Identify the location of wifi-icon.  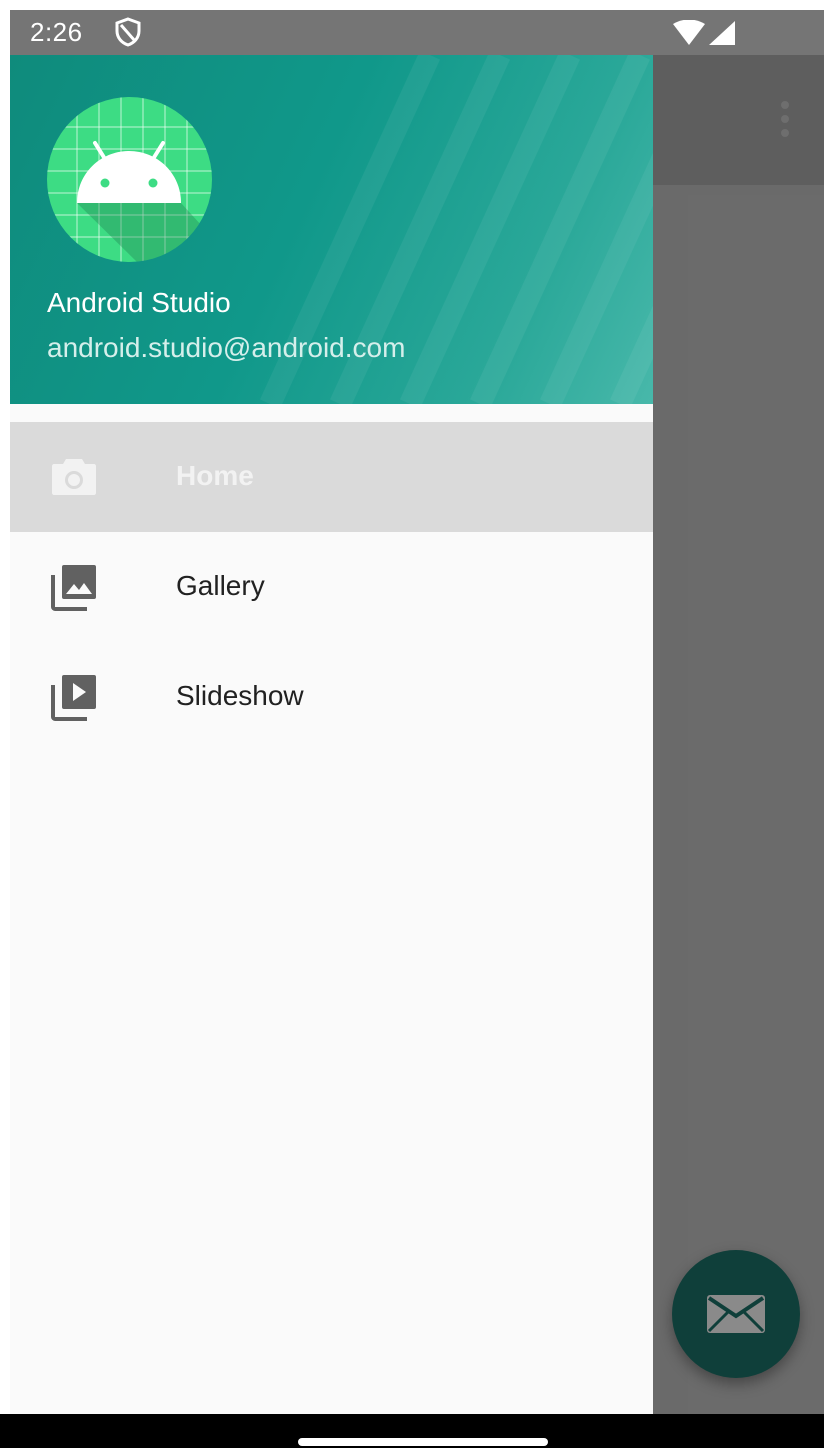
(689, 32).